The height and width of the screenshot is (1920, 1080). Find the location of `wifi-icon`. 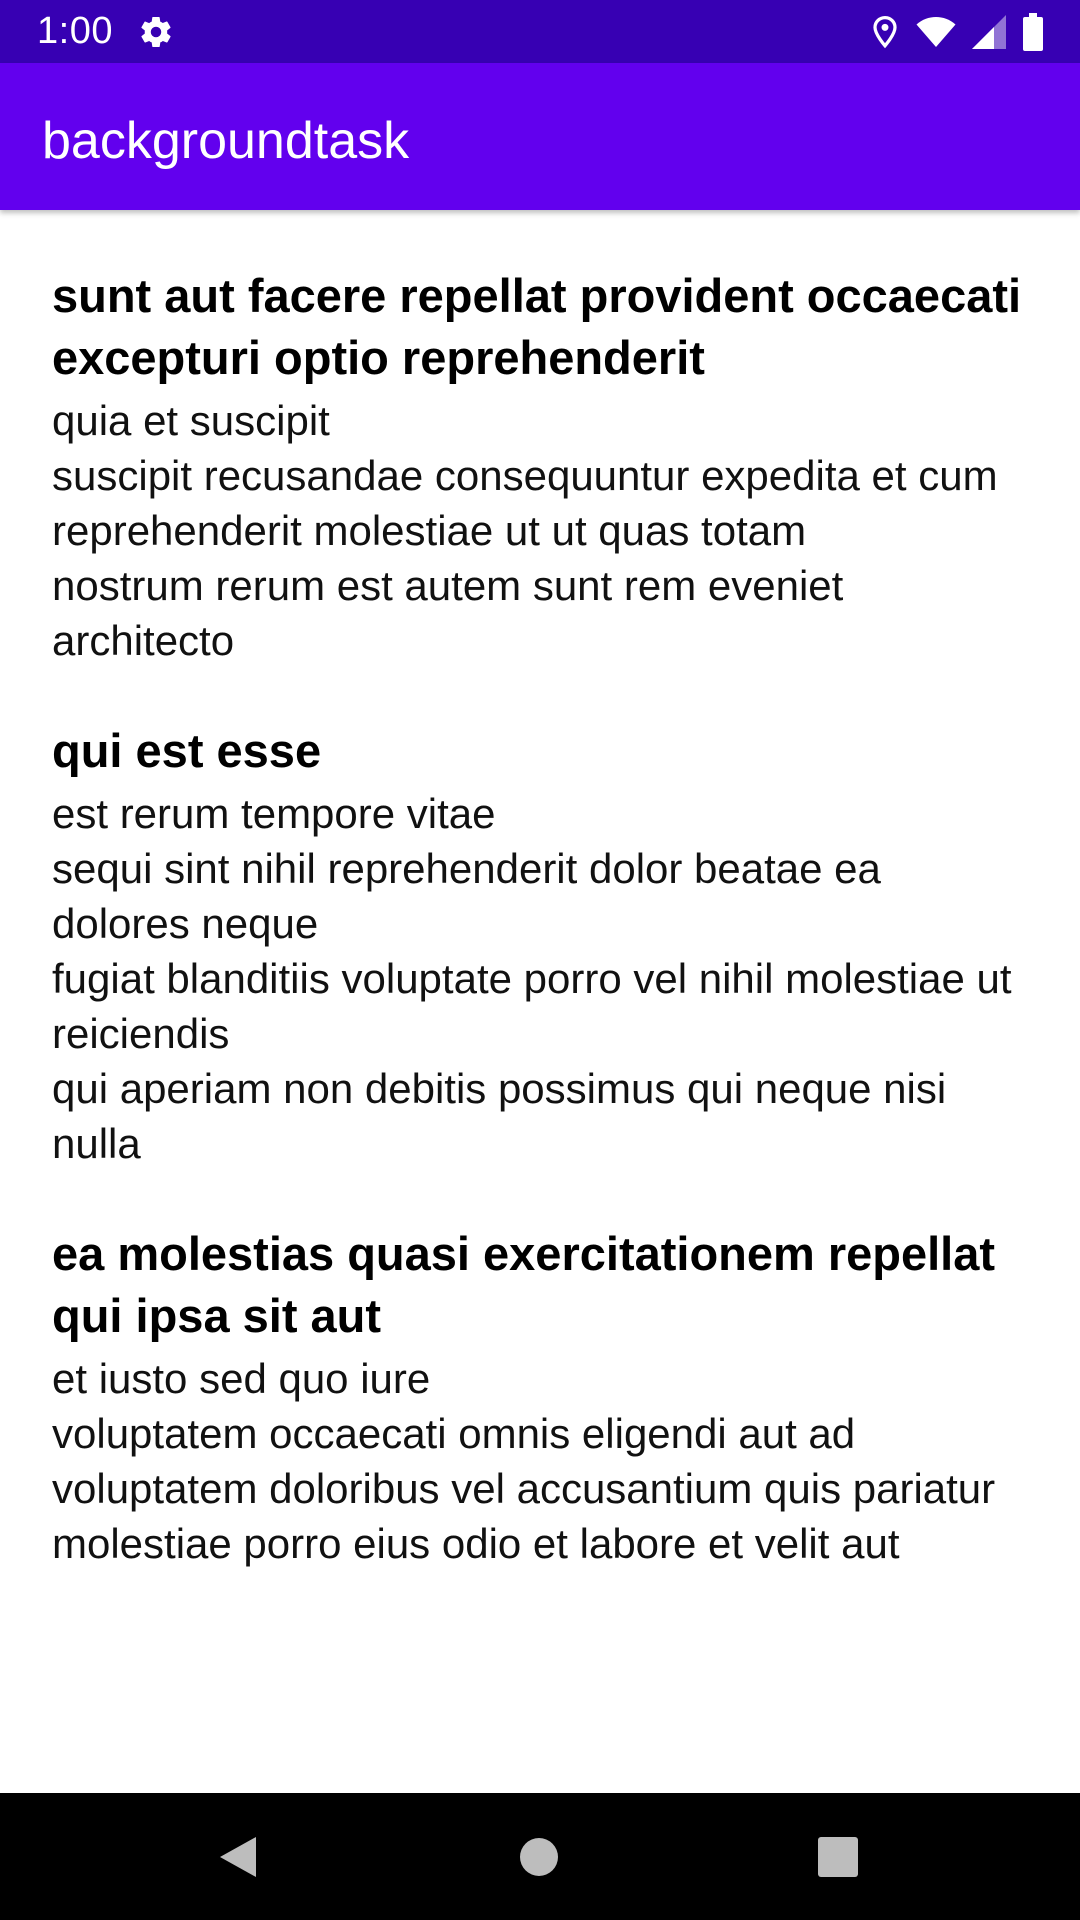

wifi-icon is located at coordinates (936, 32).